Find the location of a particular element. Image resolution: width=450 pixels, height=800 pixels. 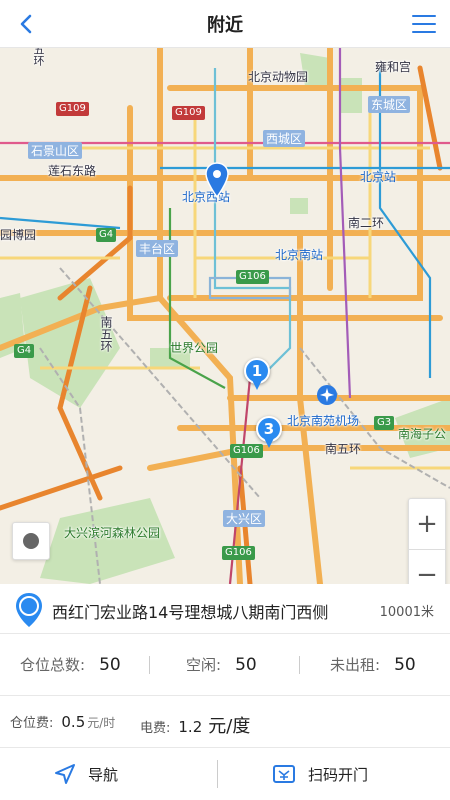

navigate-button: 导航 is located at coordinates (86, 774).